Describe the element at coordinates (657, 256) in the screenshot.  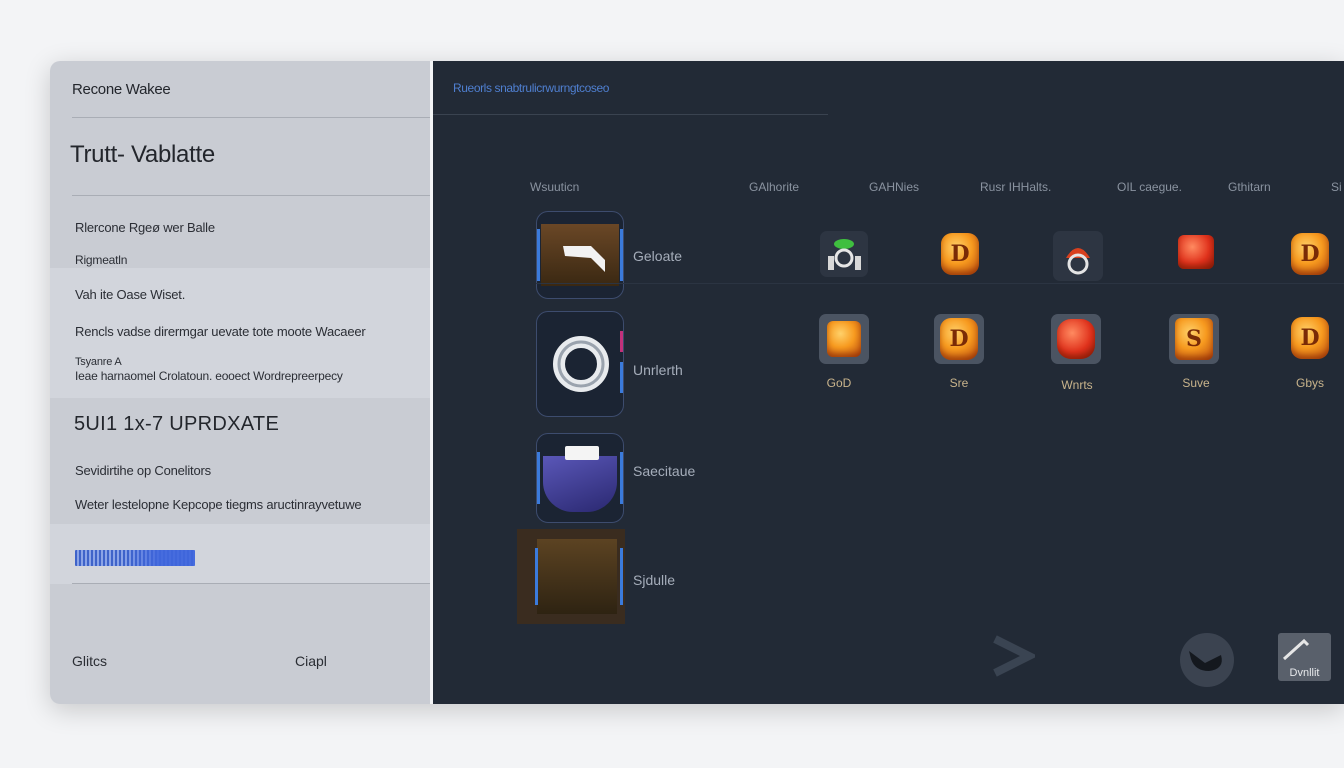
I see `row-label: Geloate` at that location.